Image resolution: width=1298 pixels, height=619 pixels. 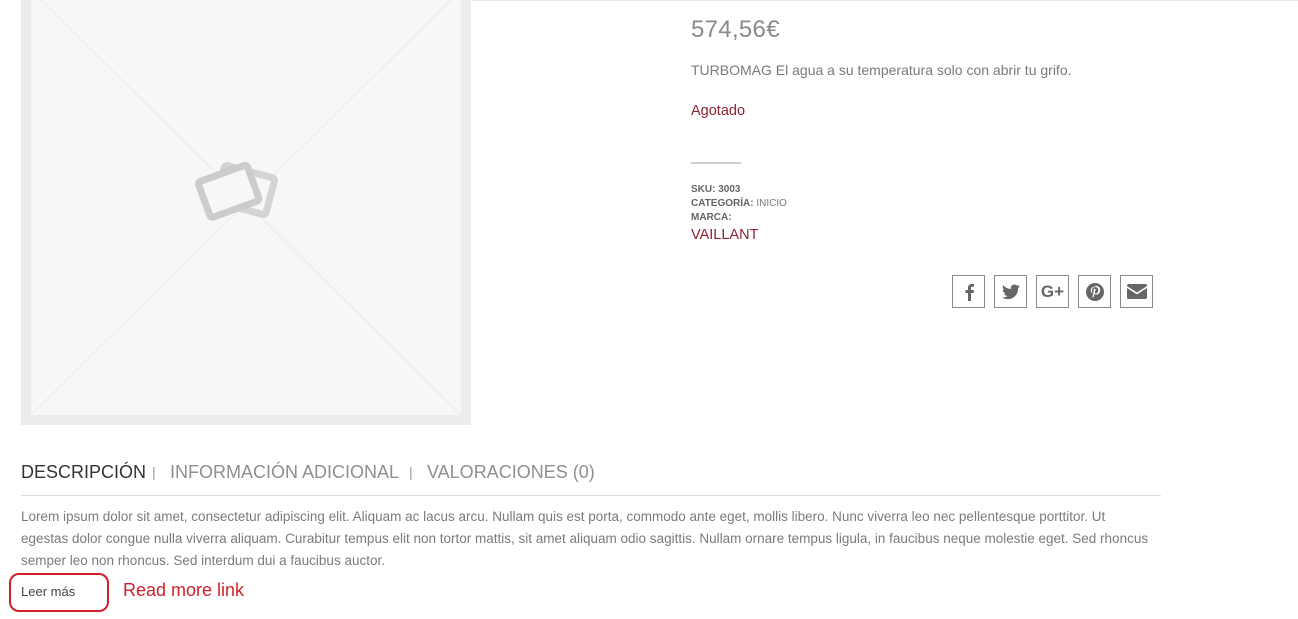 I want to click on share-pinterest-button, so click(x=1094, y=291).